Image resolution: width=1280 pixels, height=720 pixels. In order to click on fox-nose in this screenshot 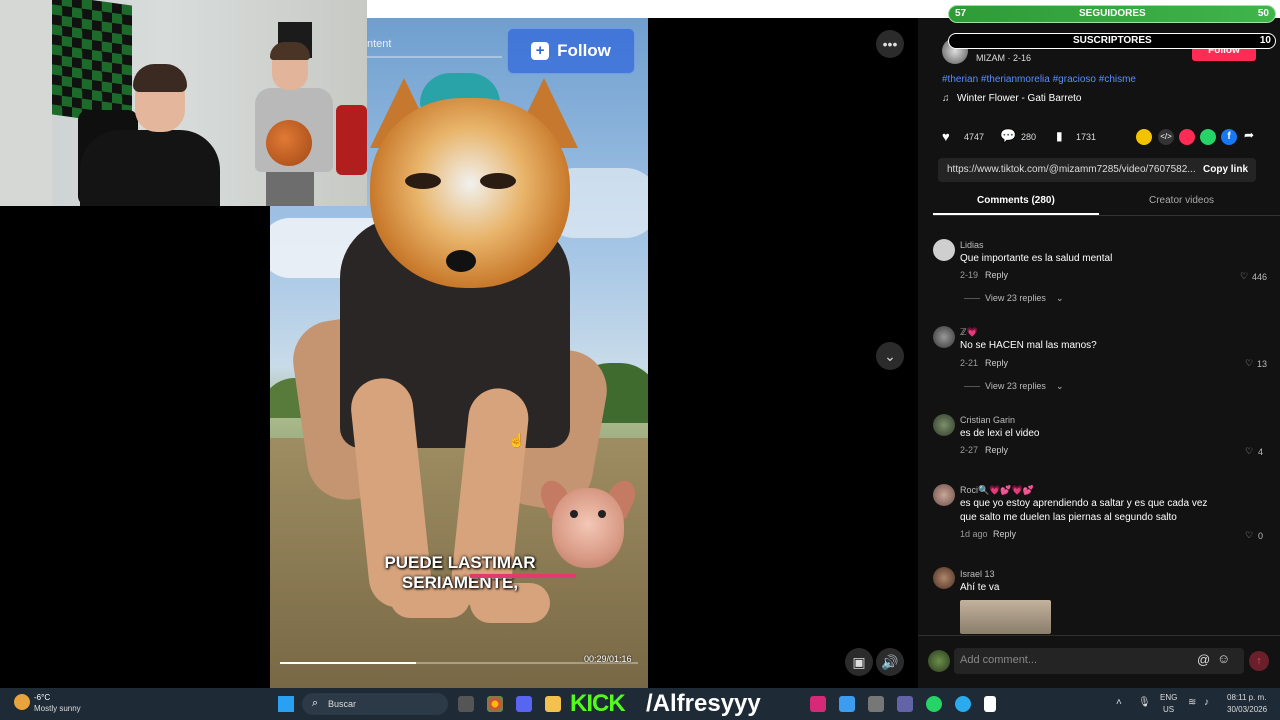, I will do `click(461, 261)`.